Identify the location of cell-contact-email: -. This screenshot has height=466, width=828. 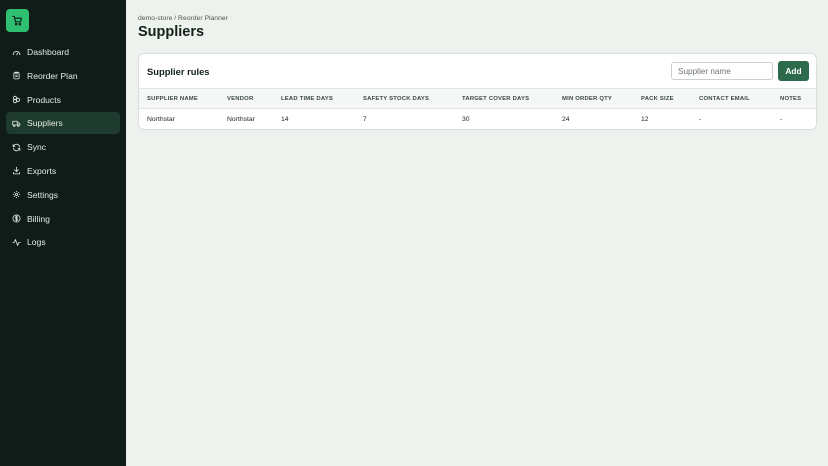
(700, 119).